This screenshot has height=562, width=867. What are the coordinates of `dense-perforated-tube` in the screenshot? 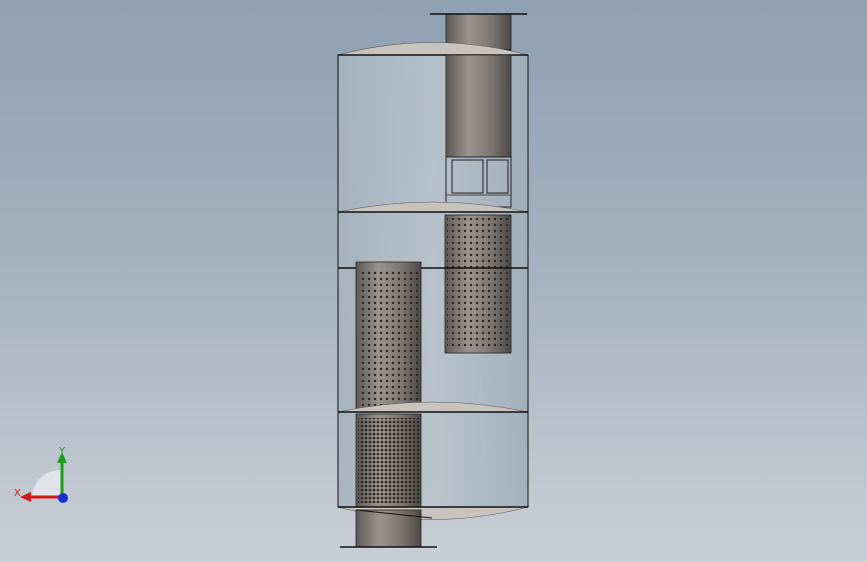 It's located at (388, 460).